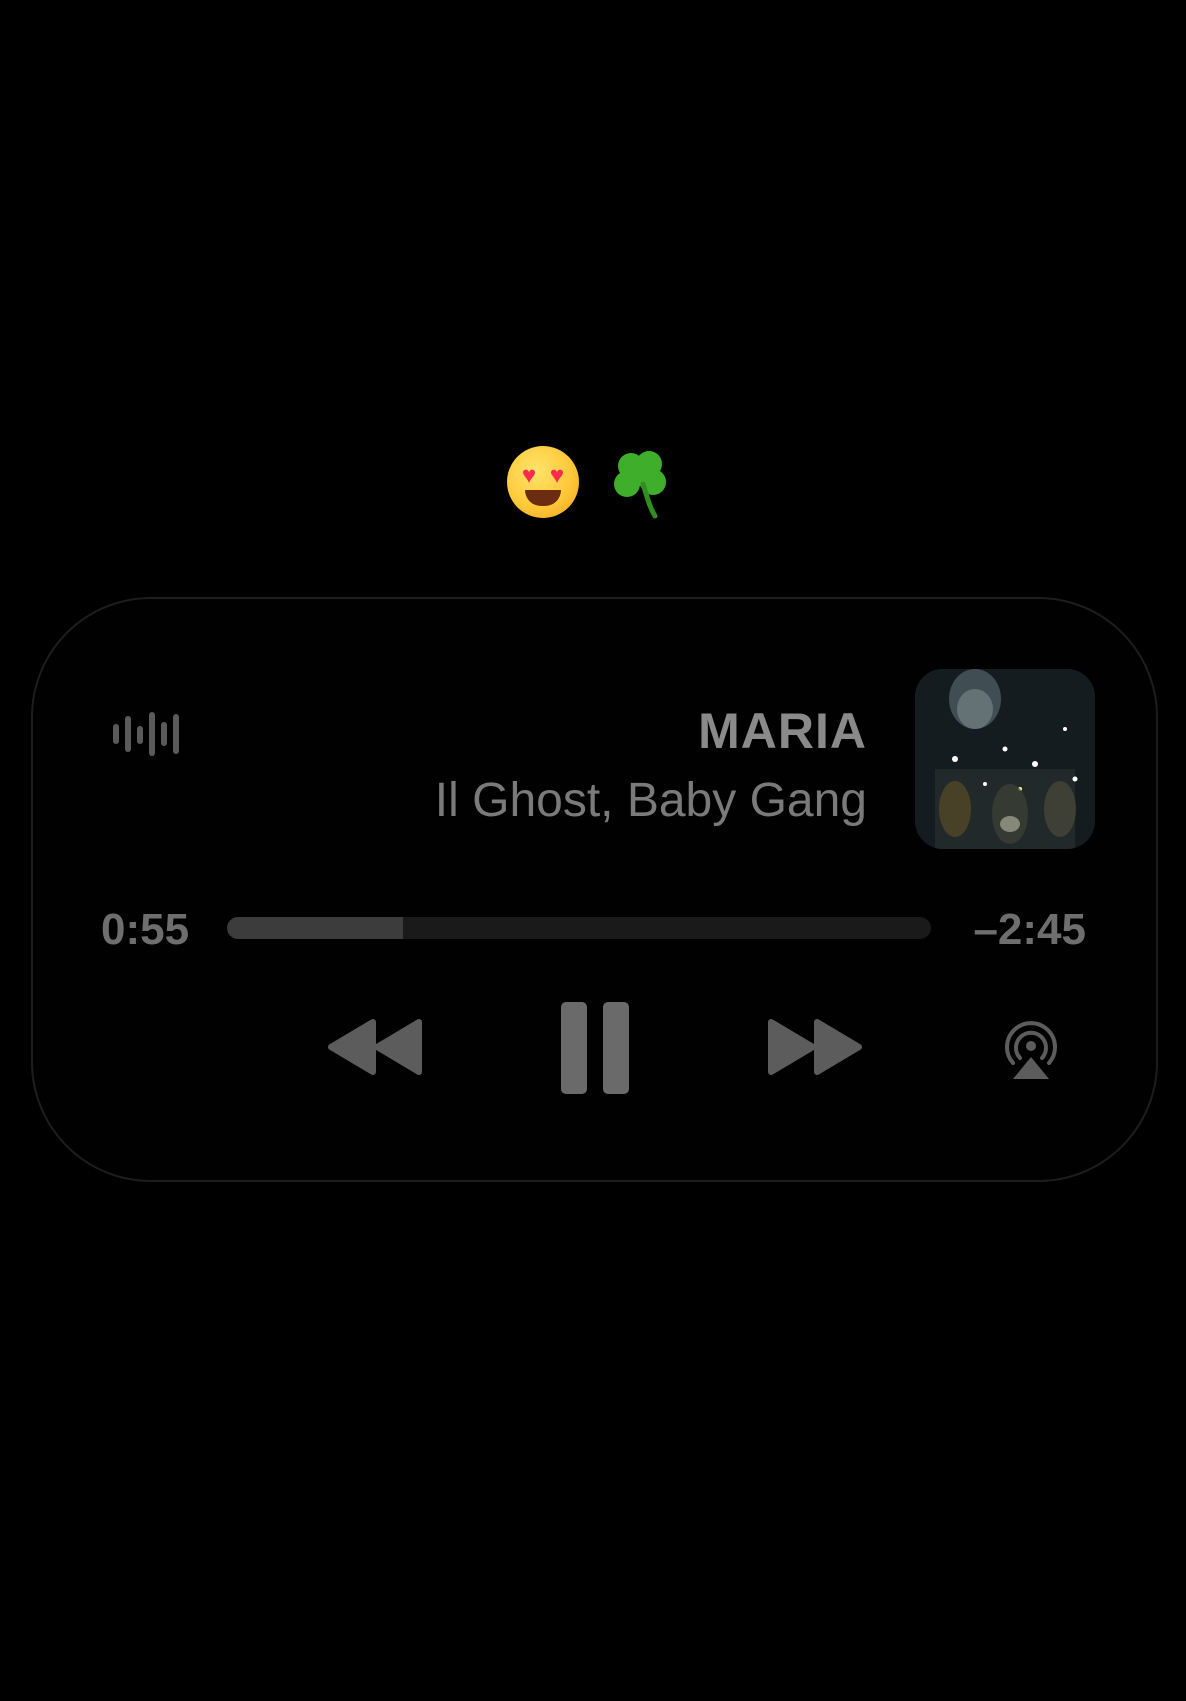 The width and height of the screenshot is (1186, 1701). I want to click on album-artwork, so click(1005, 759).